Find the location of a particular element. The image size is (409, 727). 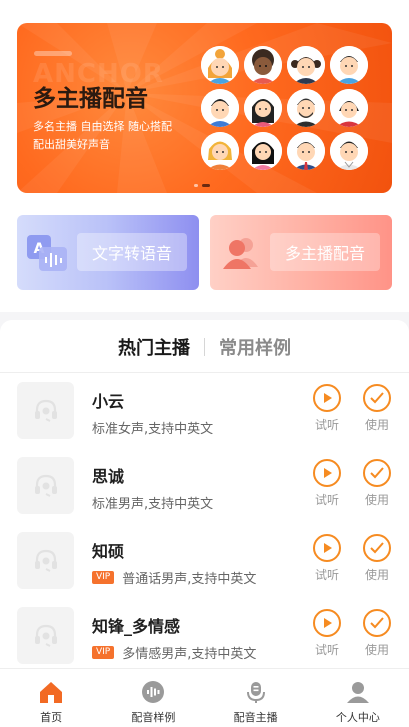

bottom-nav: 首页 配音样例 配音主播 个人中心 is located at coordinates (204, 697).